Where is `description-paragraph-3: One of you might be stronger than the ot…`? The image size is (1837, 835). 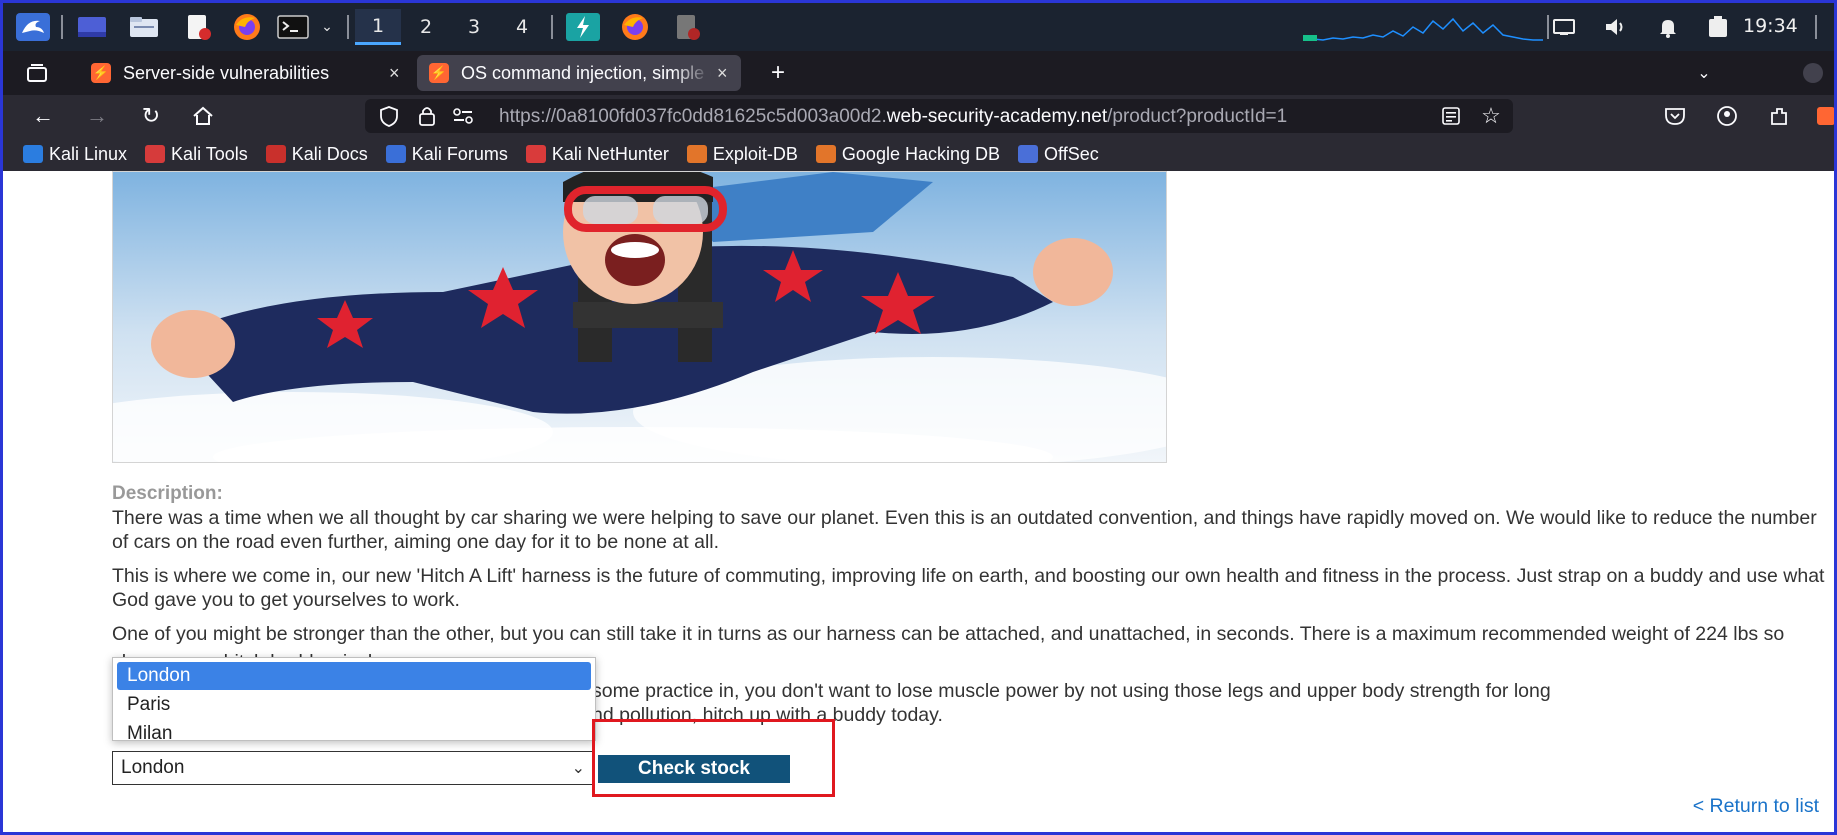
description-paragraph-3: One of you might be stronger than the ot… is located at coordinates (948, 636).